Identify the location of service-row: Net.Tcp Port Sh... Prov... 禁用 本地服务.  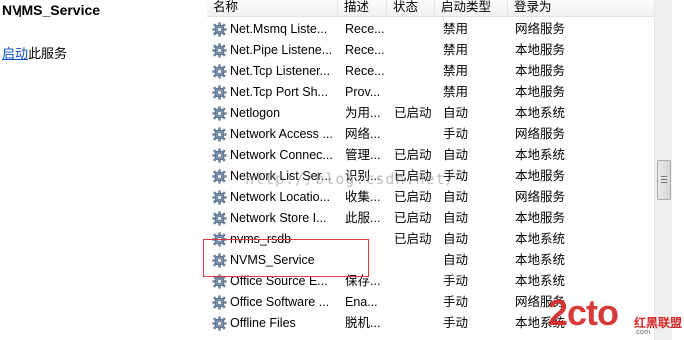
(430, 92).